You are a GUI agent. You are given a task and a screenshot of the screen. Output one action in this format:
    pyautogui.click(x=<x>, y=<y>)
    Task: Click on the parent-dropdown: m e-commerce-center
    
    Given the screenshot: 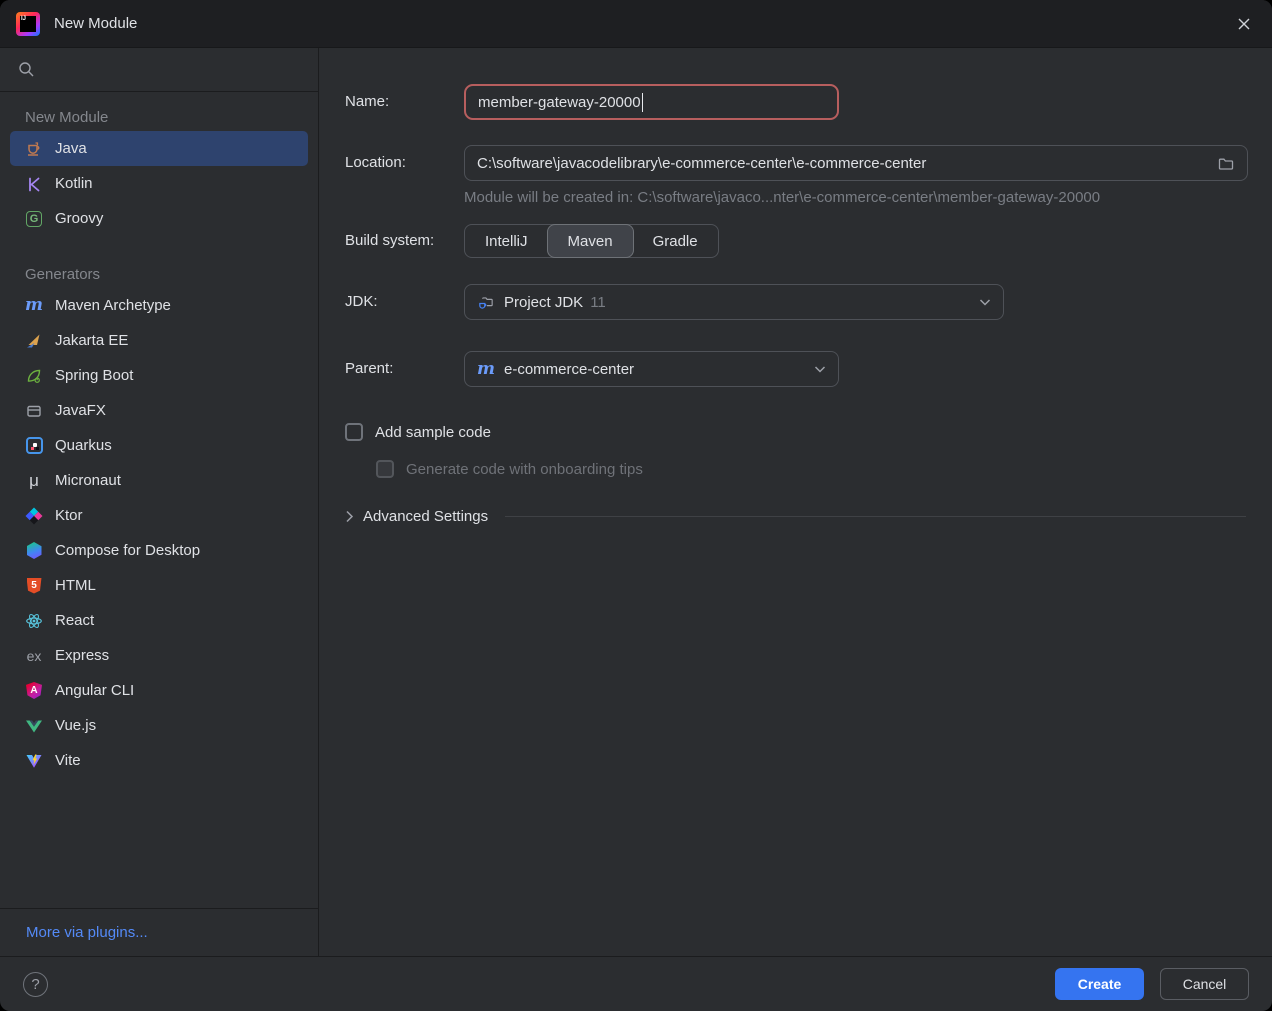 What is the action you would take?
    pyautogui.click(x=651, y=369)
    